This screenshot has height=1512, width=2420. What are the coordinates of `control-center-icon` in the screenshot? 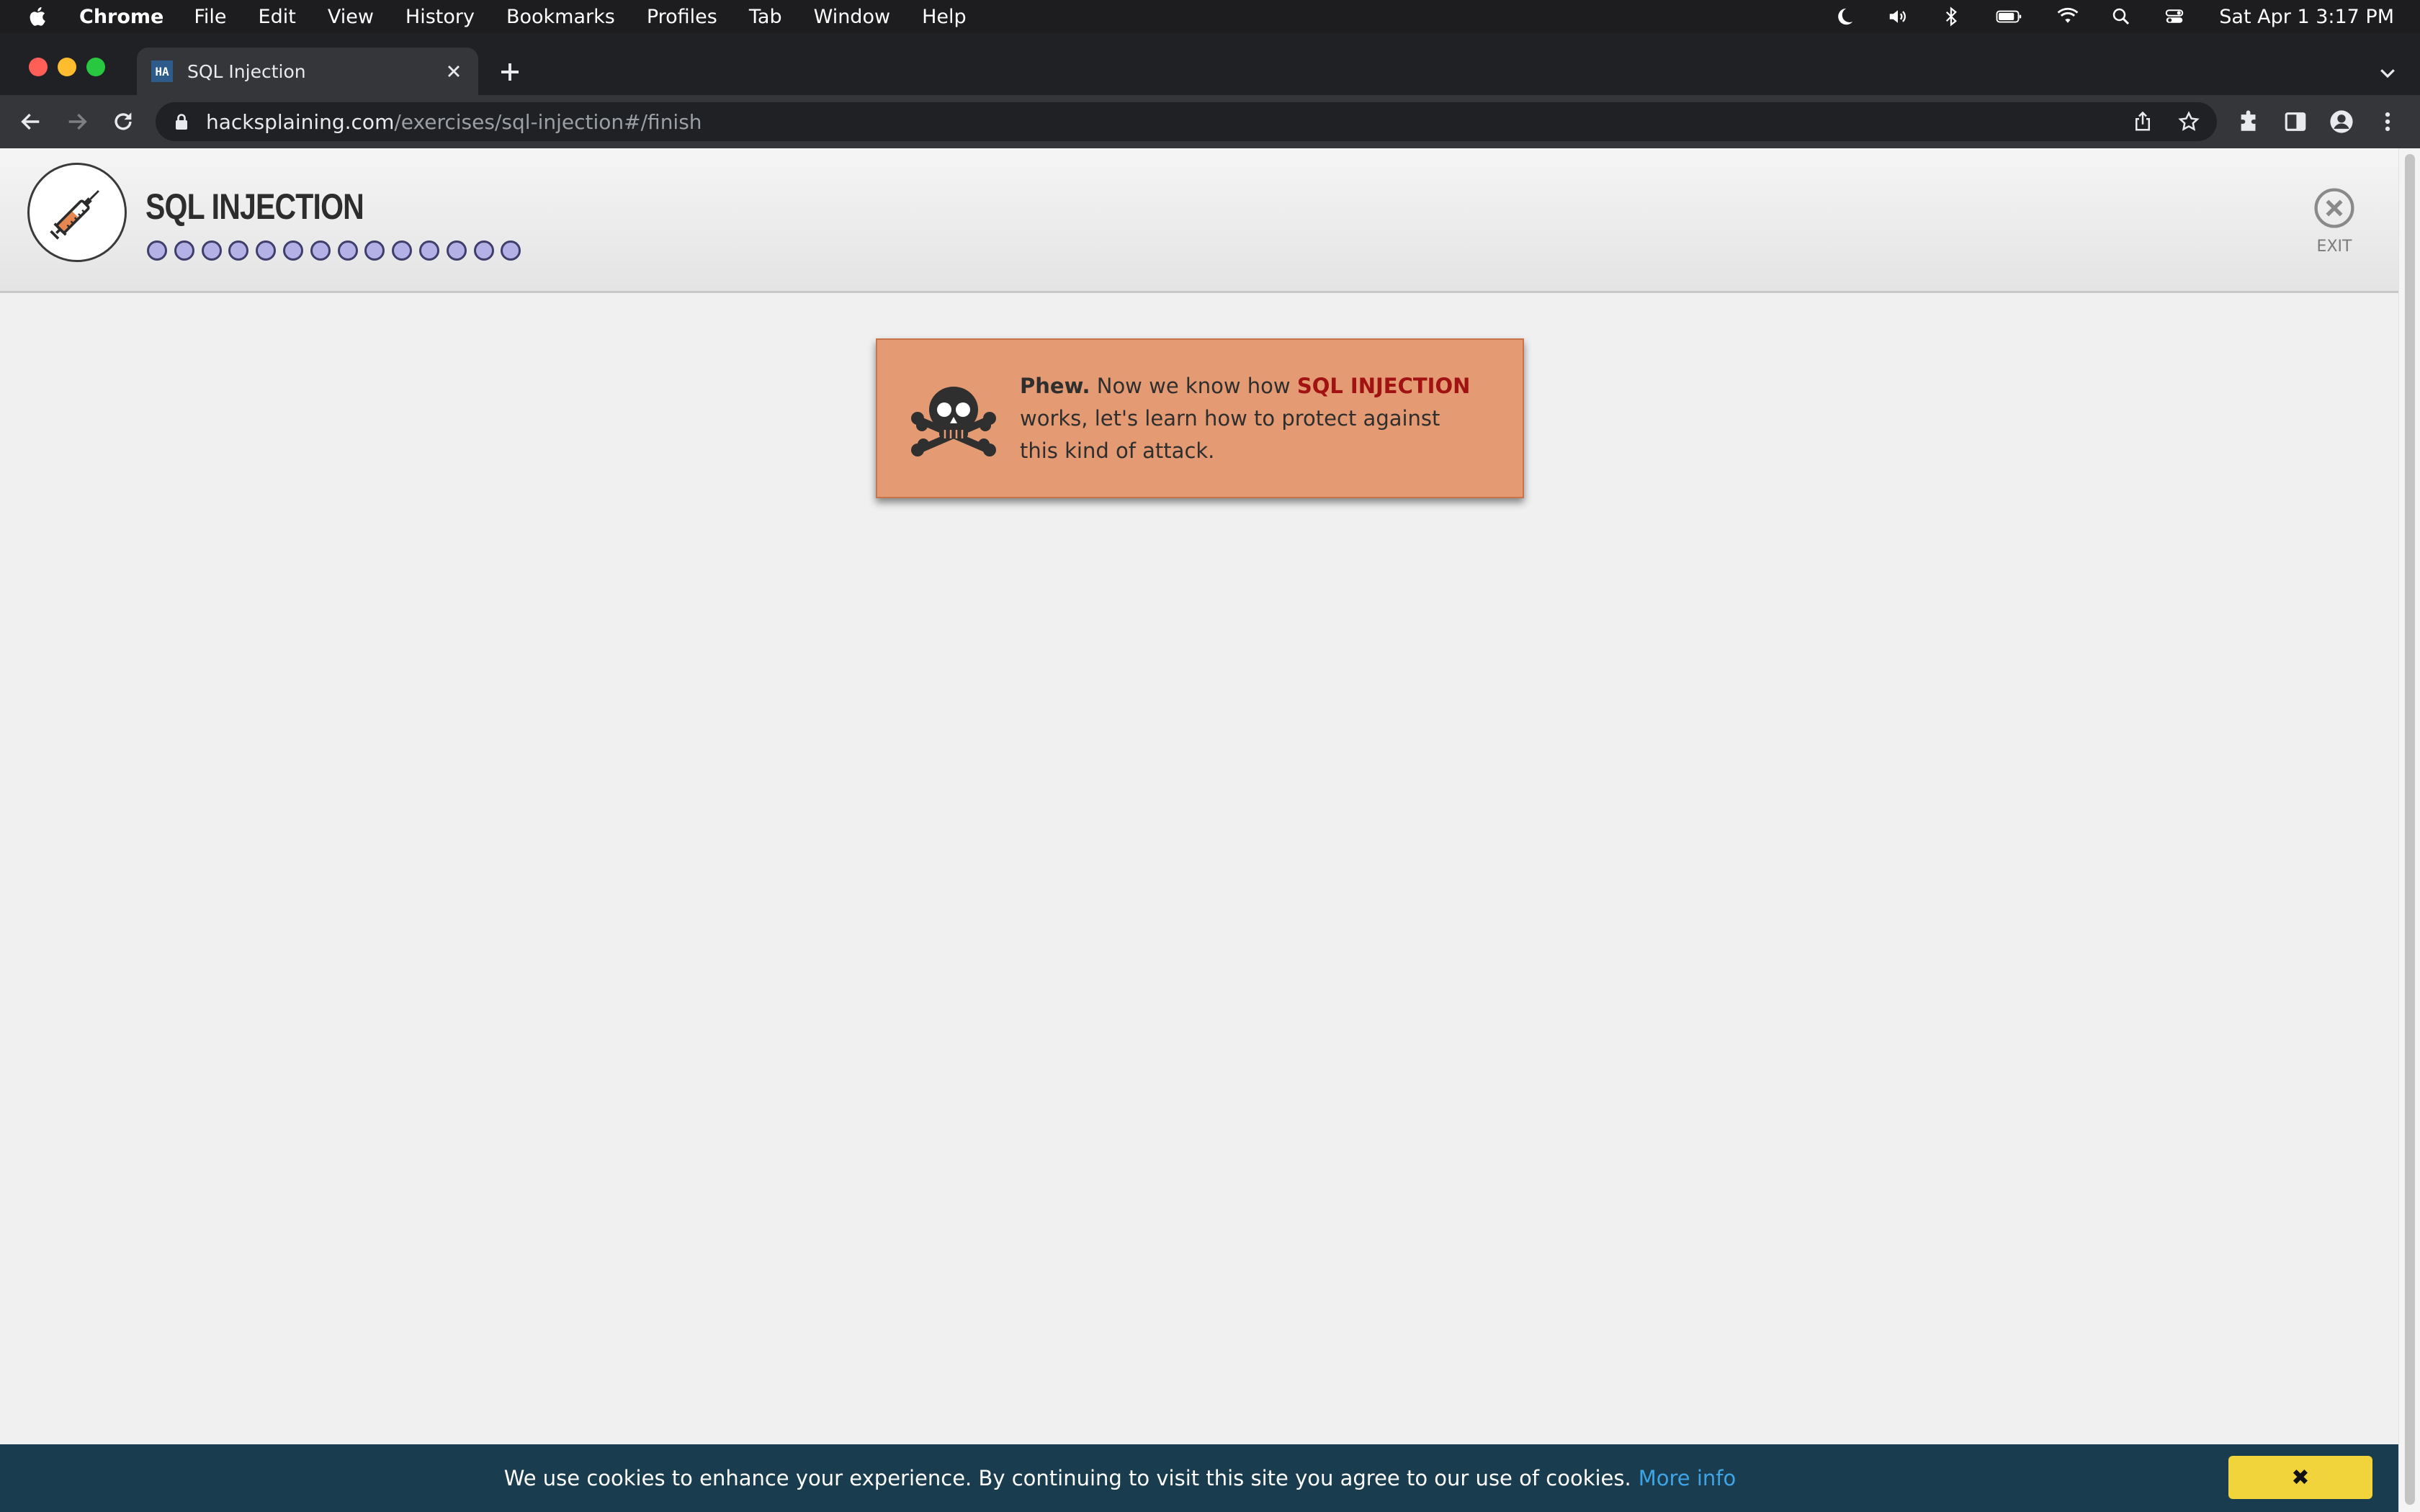 It's located at (2174, 16).